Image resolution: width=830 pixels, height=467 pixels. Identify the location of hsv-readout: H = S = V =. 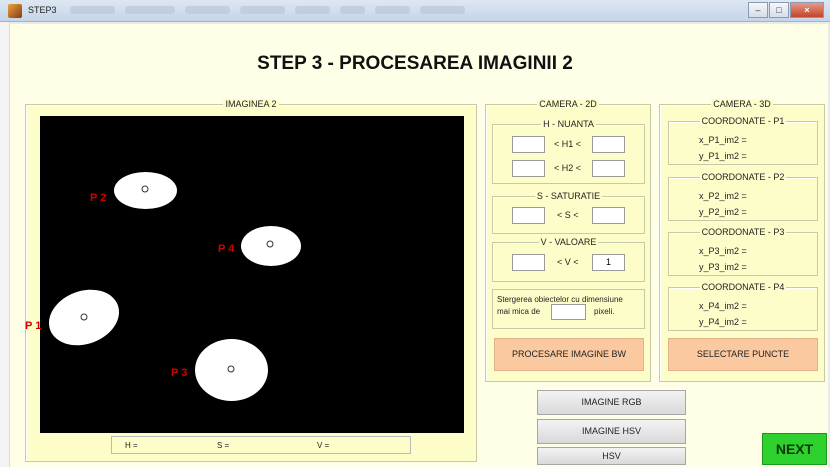
(261, 445).